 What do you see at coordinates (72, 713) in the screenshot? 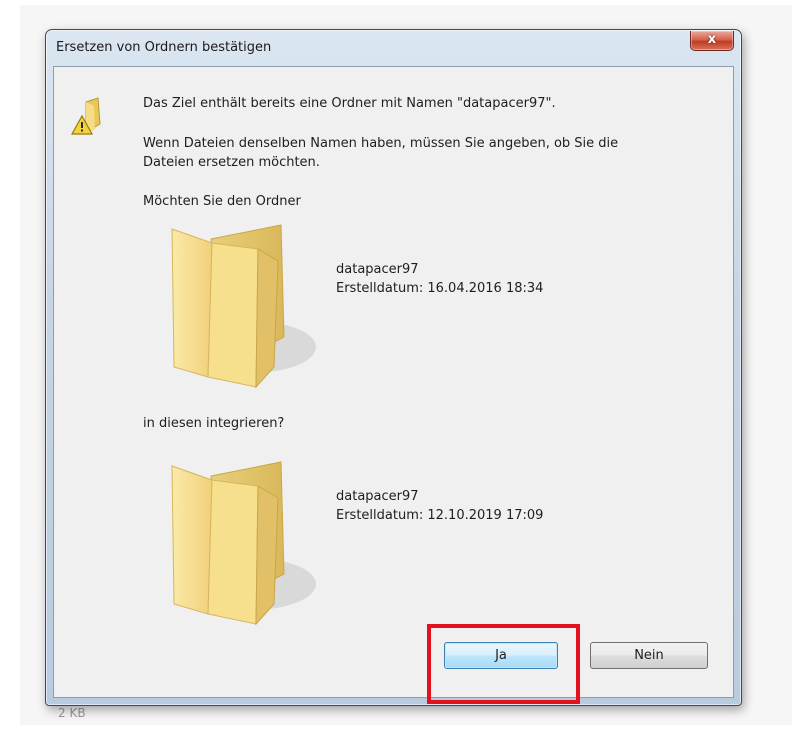
I see `file-size-text: 2 KB` at bounding box center [72, 713].